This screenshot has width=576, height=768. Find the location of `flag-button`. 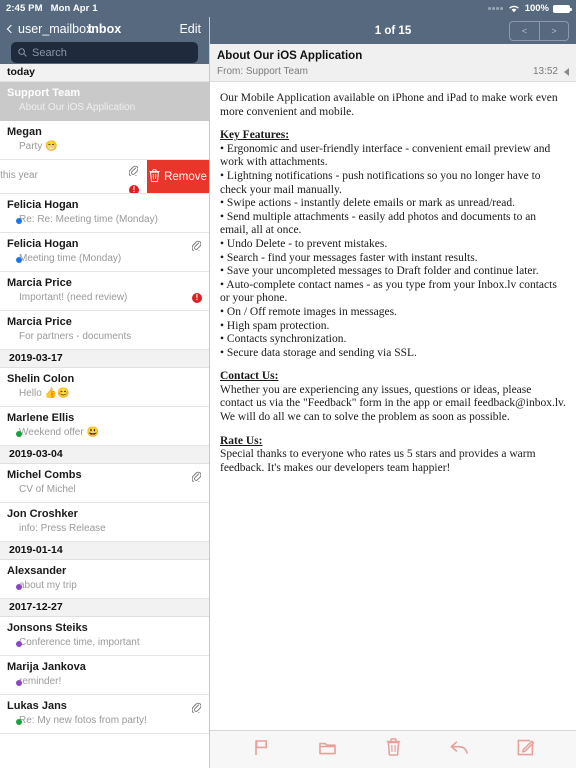

flag-button is located at coordinates (261, 750).